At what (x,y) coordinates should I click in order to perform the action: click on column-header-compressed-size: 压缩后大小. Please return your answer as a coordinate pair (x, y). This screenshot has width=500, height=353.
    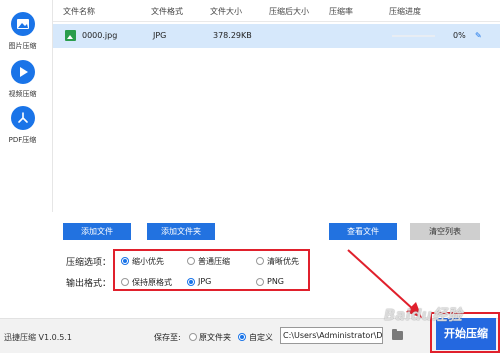
    Looking at the image, I should click on (289, 11).